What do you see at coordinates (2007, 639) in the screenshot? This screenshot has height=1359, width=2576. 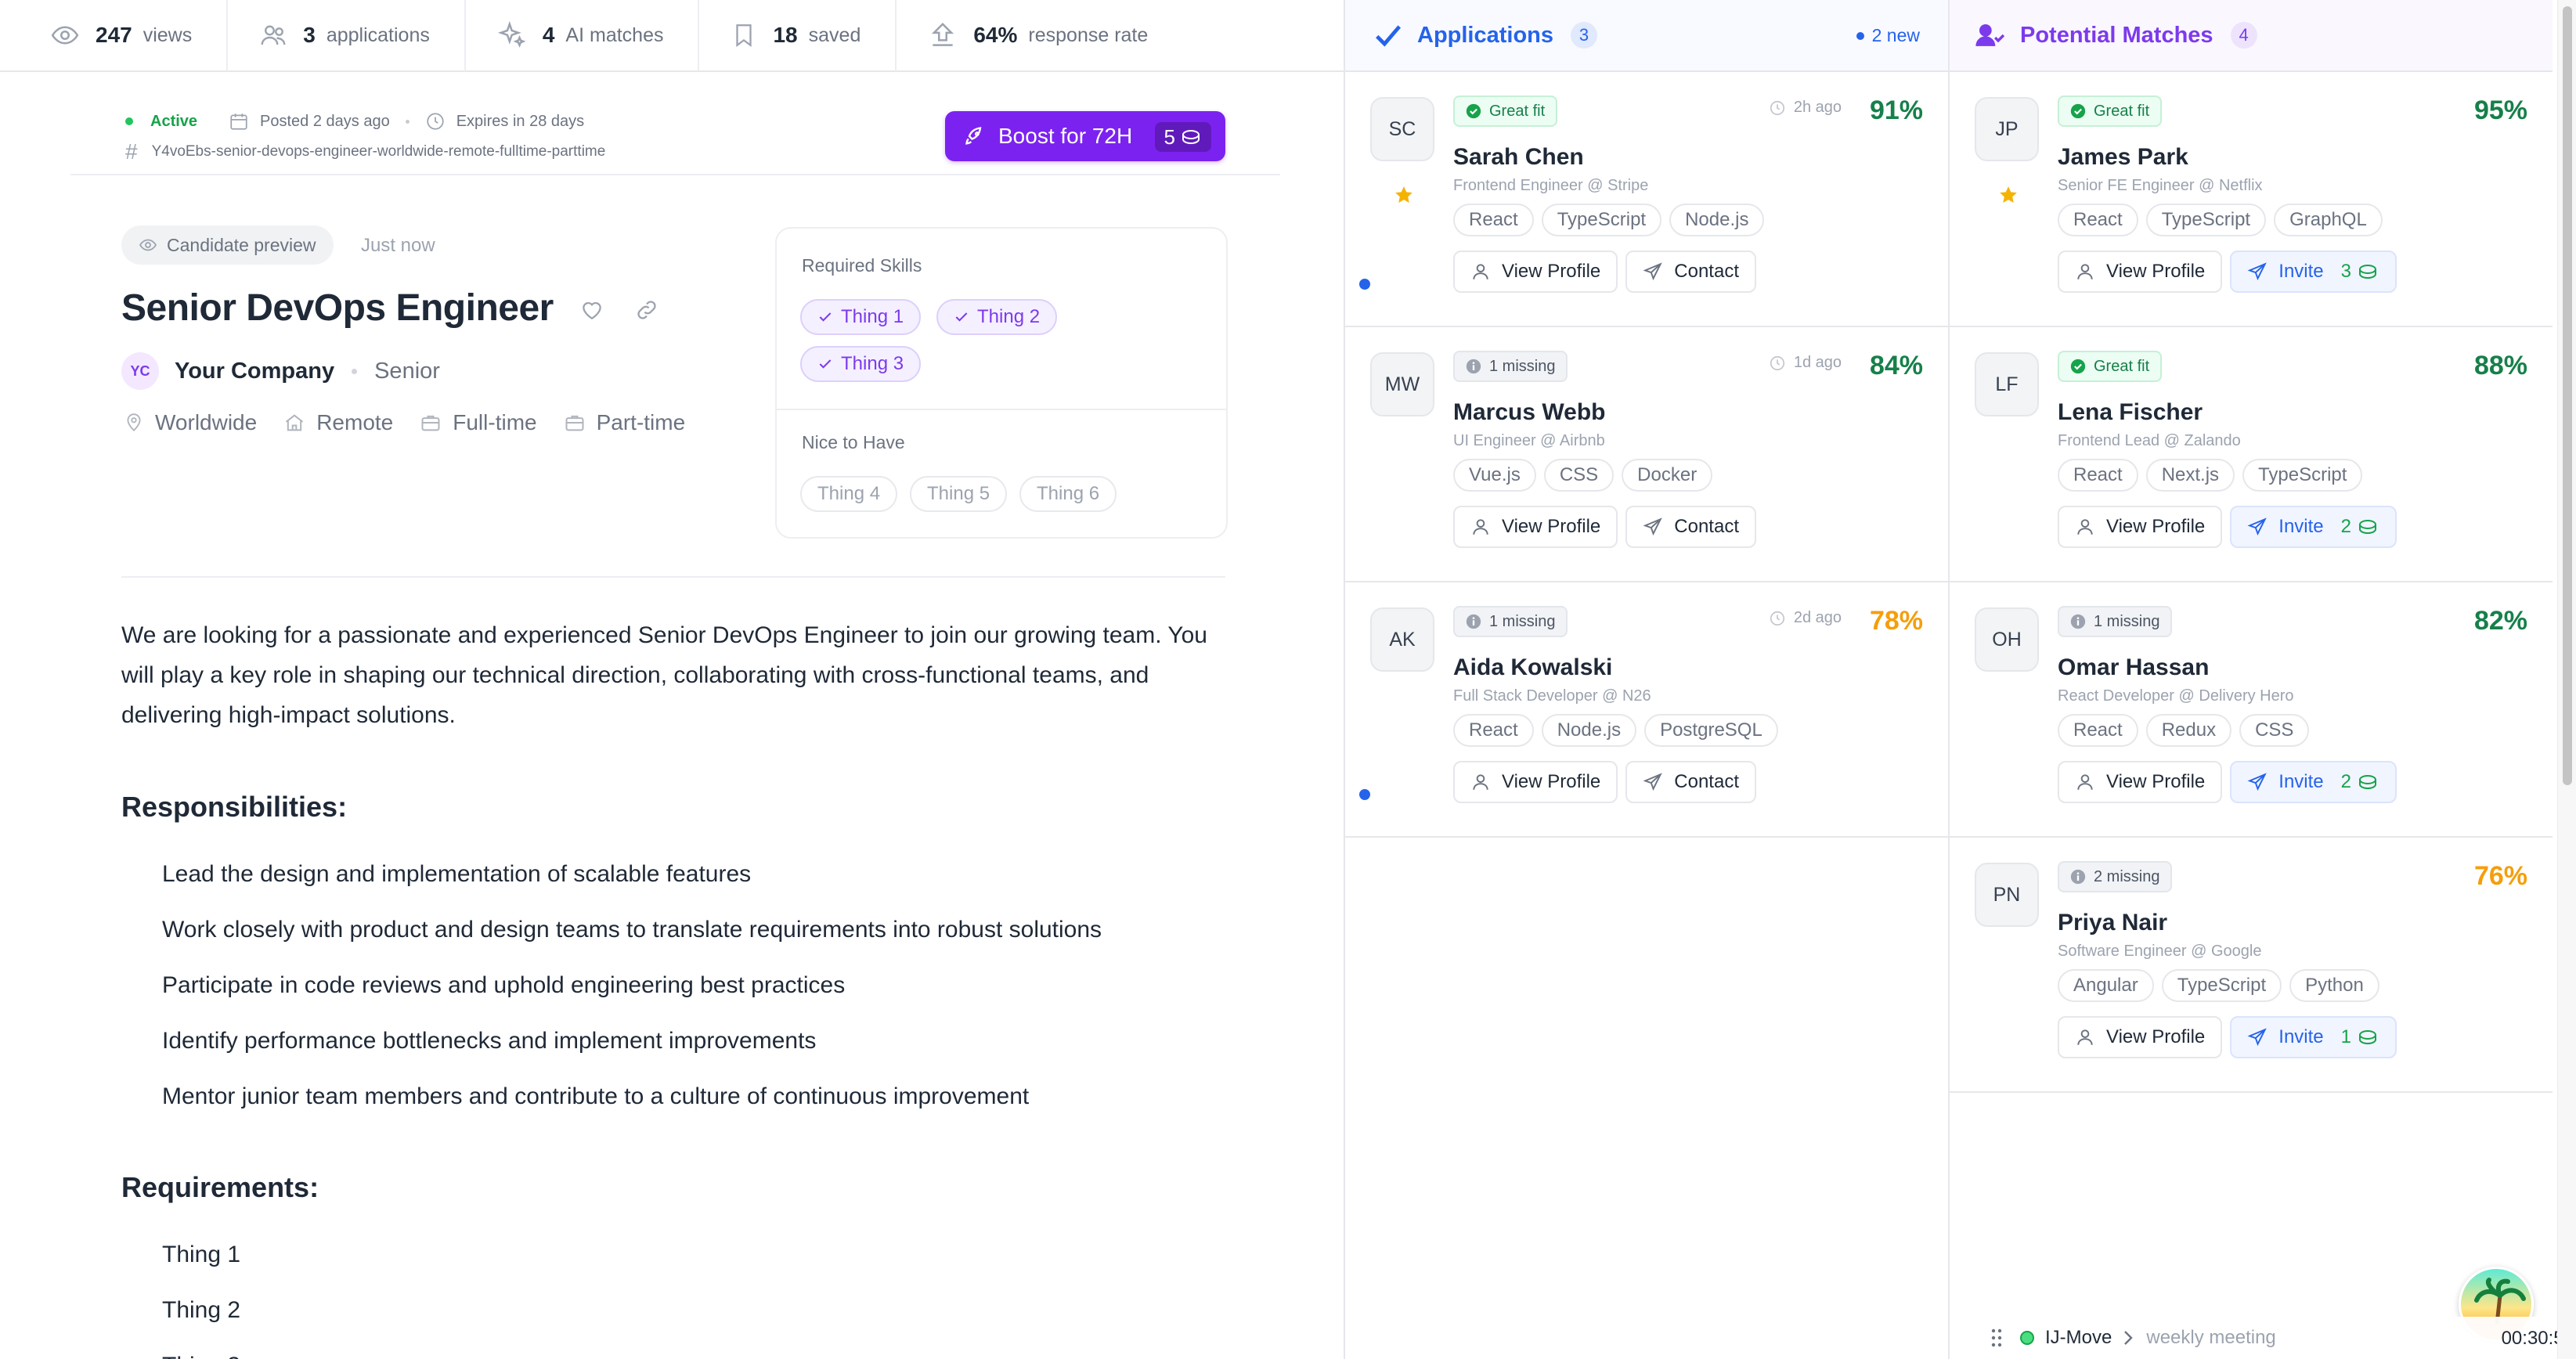 I see `candidate-avatar: OH` at bounding box center [2007, 639].